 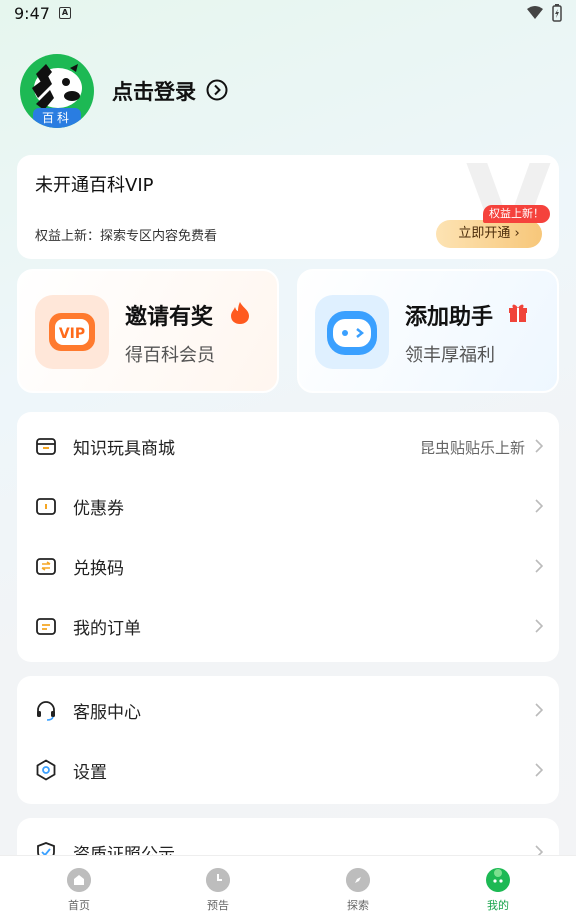 I want to click on tab-label: 预告, so click(x=218, y=905).